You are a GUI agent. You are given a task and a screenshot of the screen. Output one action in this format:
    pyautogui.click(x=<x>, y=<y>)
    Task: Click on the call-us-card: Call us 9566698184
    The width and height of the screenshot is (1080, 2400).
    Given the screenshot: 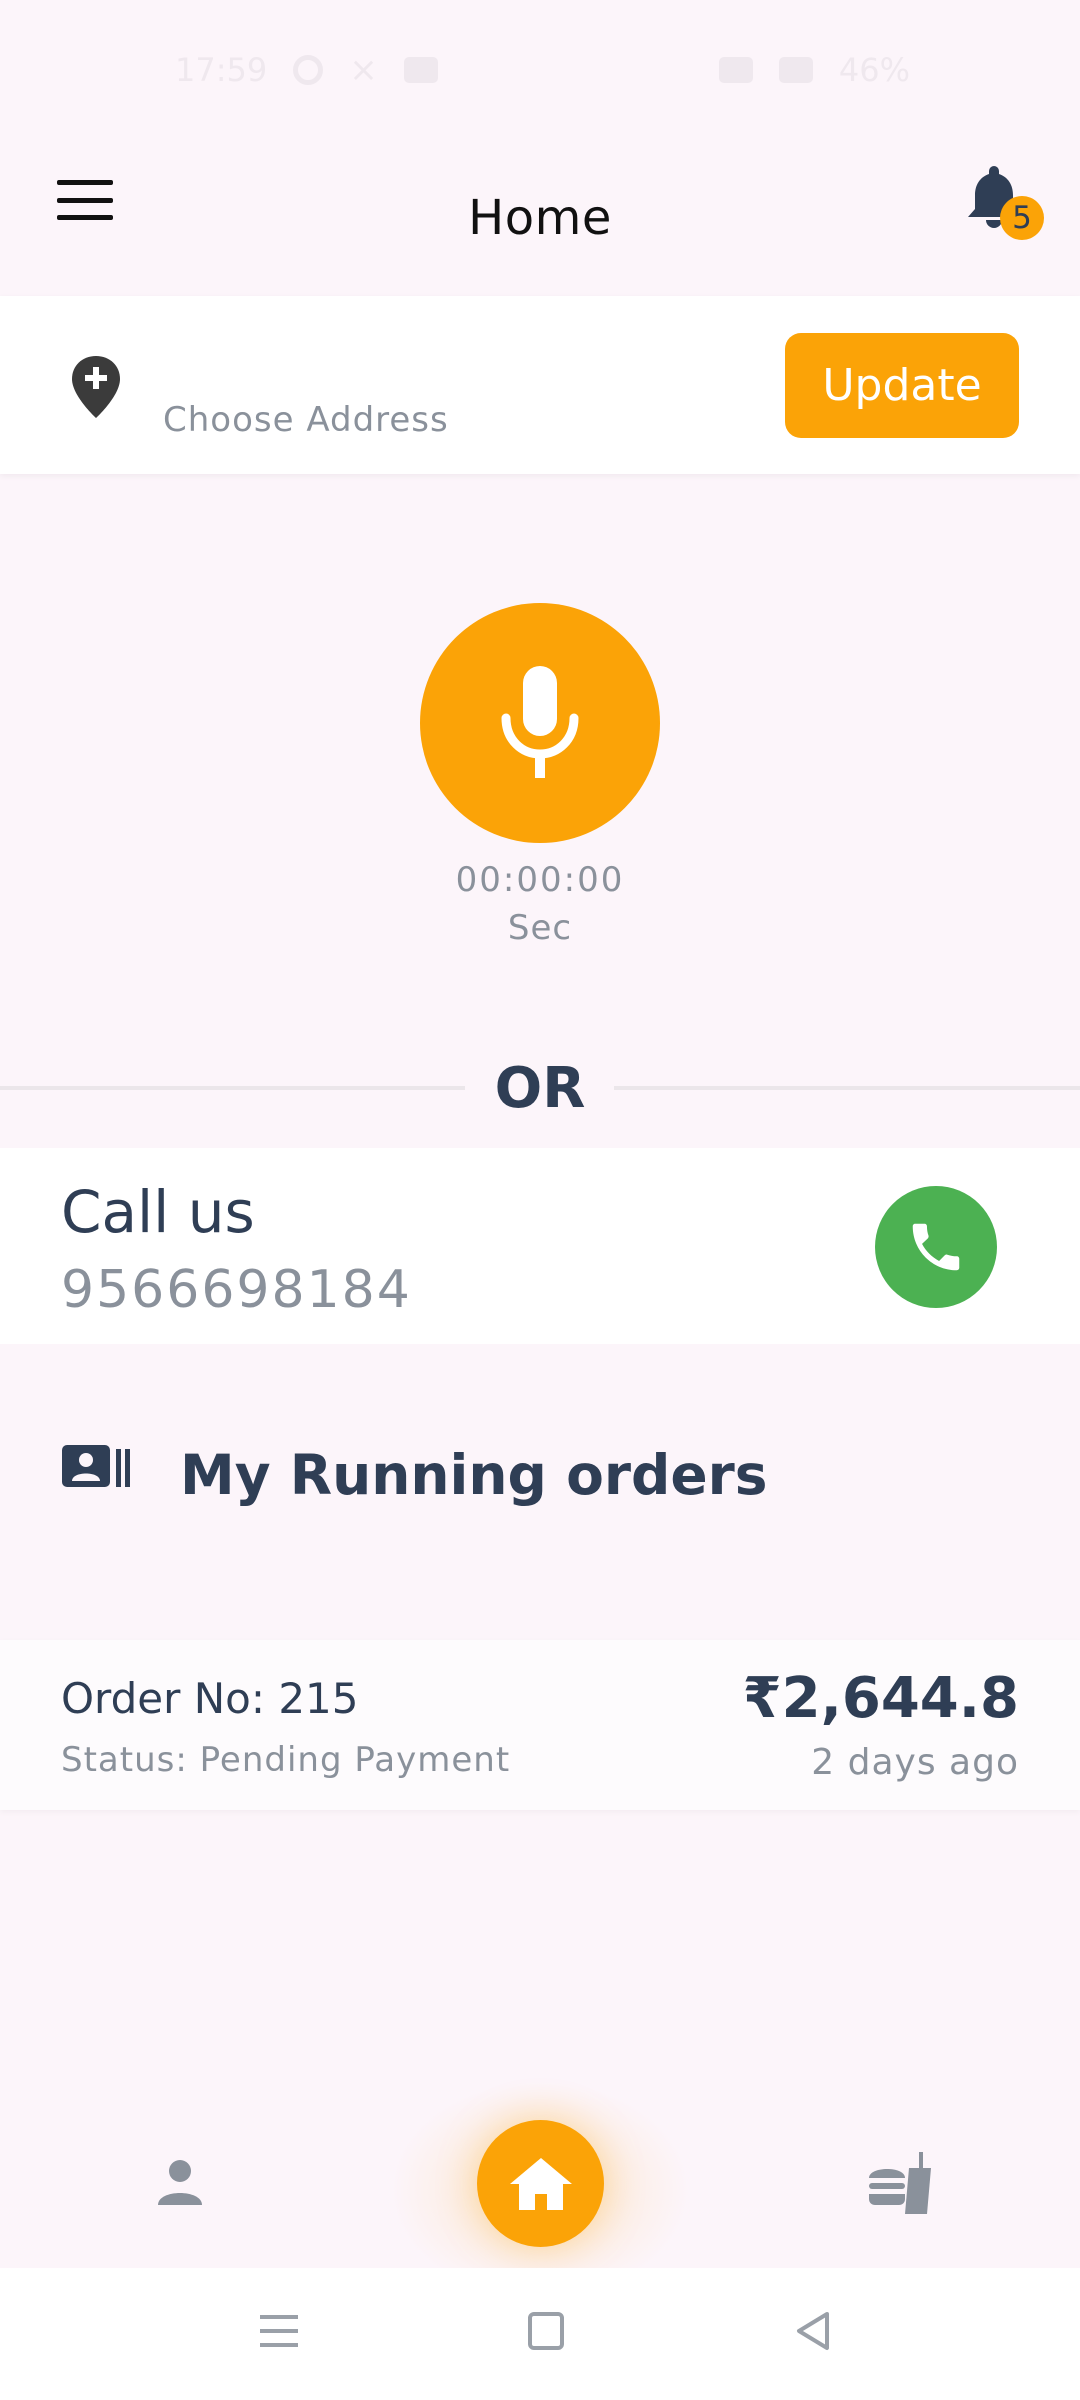 What is the action you would take?
    pyautogui.click(x=540, y=1246)
    